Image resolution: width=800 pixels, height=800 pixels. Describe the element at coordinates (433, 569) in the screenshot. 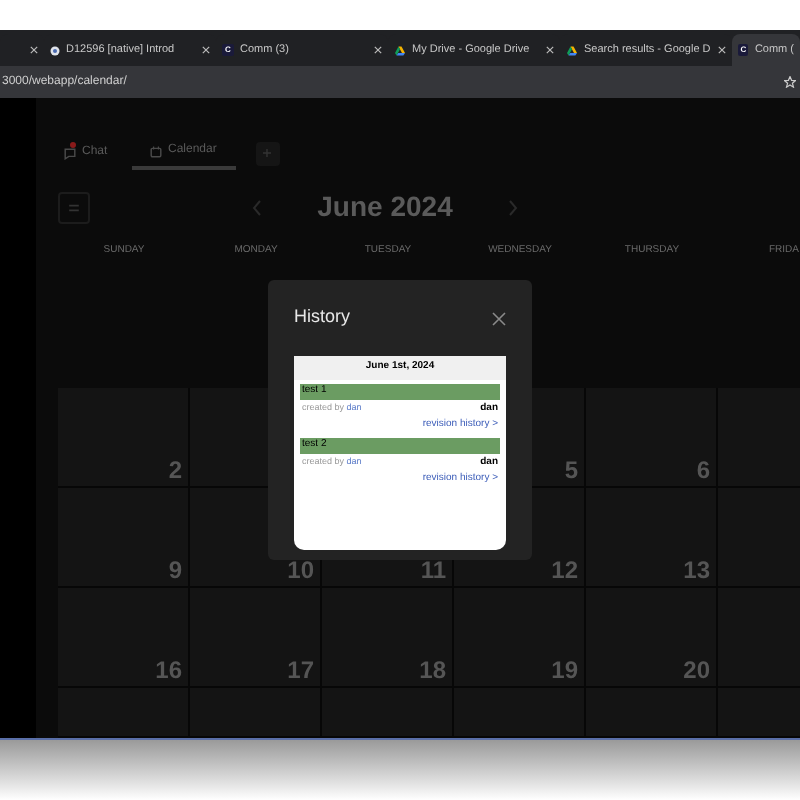

I see `day-number: 11` at that location.